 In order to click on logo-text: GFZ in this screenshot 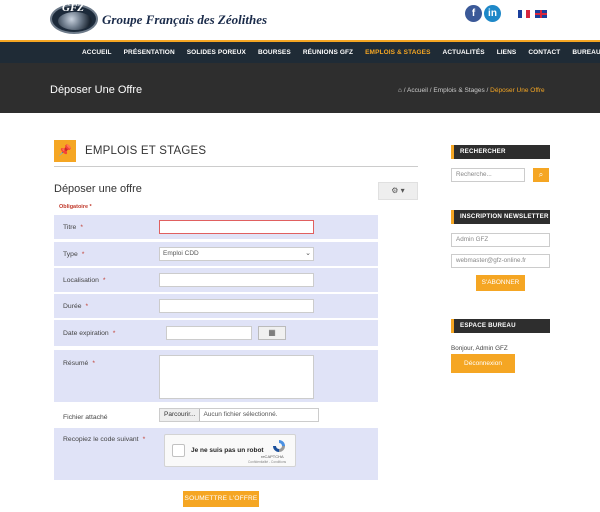, I will do `click(73, 8)`.